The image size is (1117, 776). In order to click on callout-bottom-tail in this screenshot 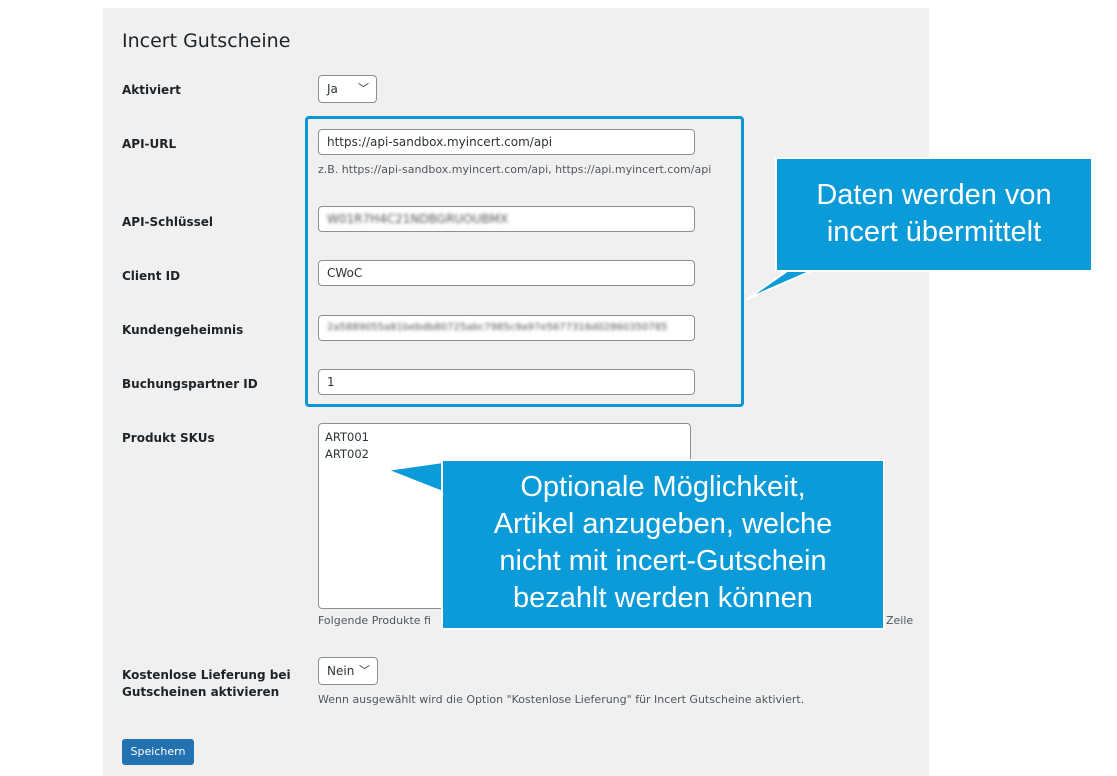, I will do `click(413, 477)`.